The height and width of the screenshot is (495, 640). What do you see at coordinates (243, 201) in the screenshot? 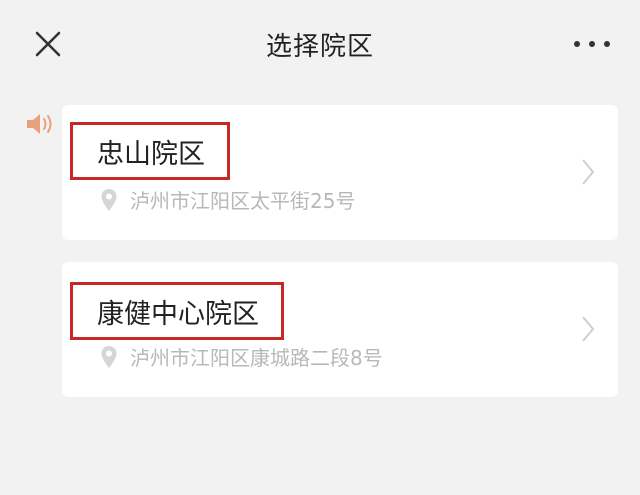
I see `campus-address-text: 泸州市江阳区太平街25号` at bounding box center [243, 201].